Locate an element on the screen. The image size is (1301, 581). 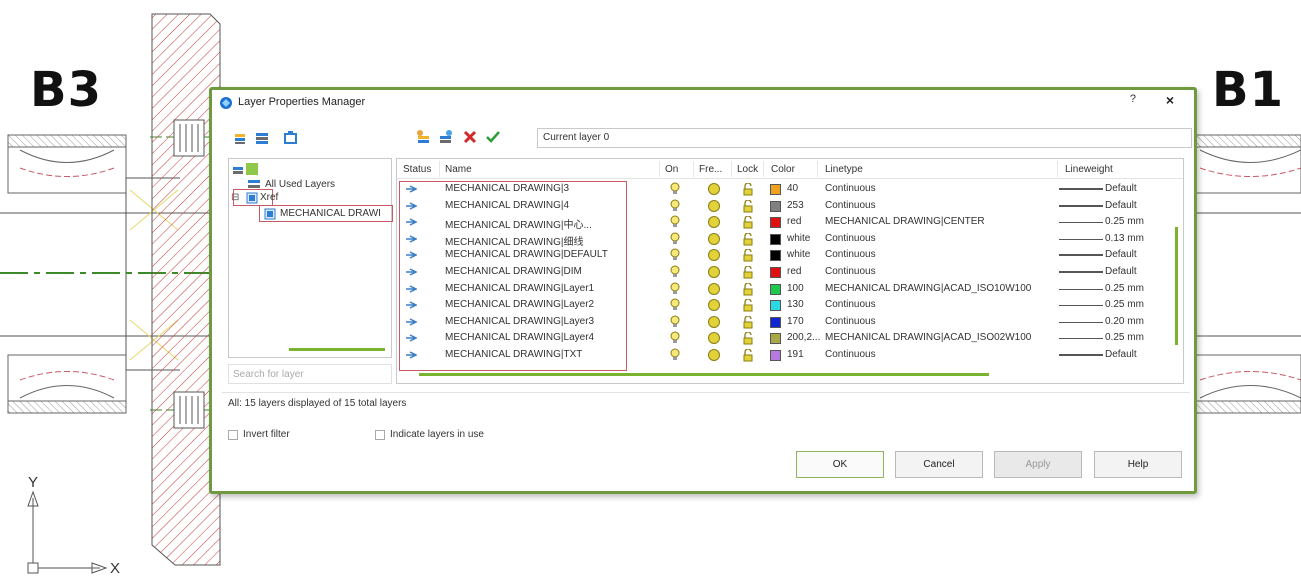
tree-scrollbar is located at coordinates (337, 349).